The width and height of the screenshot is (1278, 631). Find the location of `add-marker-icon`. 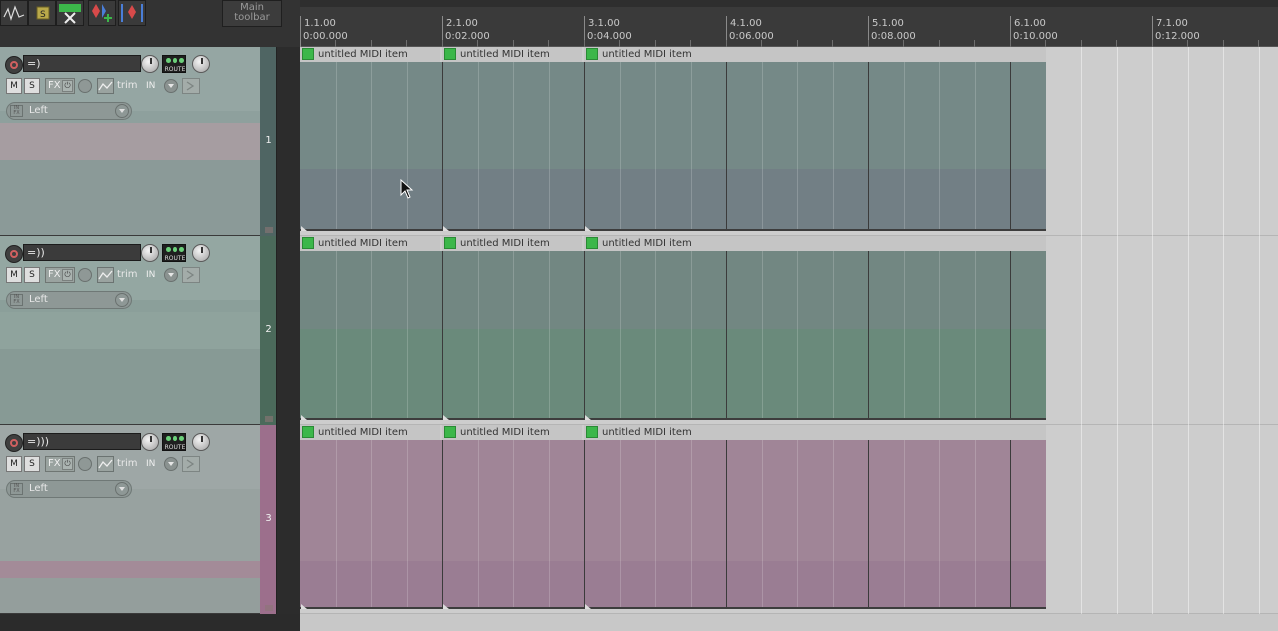

add-marker-icon is located at coordinates (102, 13).